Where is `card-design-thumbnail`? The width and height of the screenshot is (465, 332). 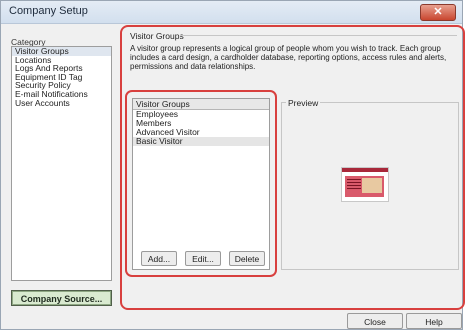
card-design-thumbnail is located at coordinates (365, 184).